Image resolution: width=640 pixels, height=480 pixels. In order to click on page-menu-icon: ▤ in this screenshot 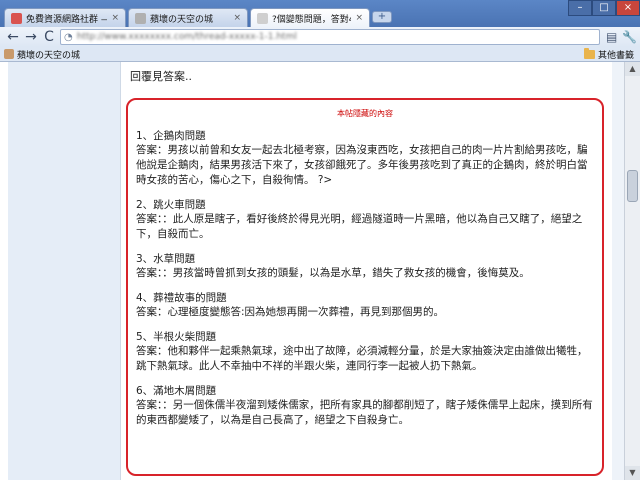, I will do `click(611, 37)`.